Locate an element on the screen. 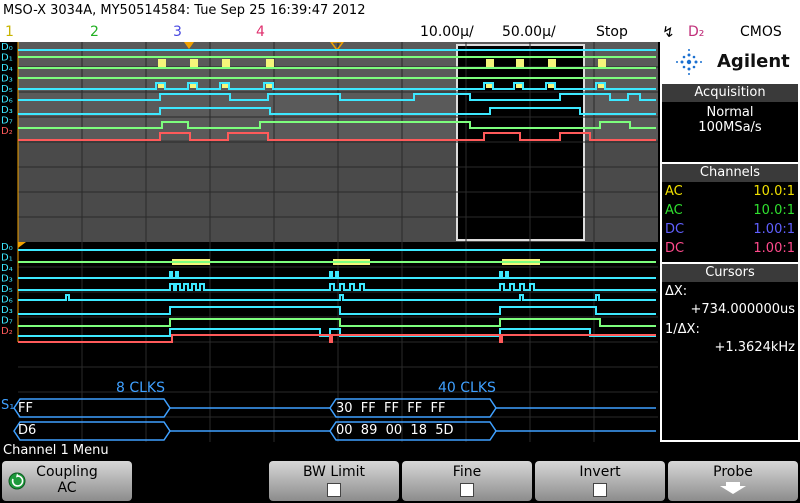  channels-heading: Channels is located at coordinates (730, 173).